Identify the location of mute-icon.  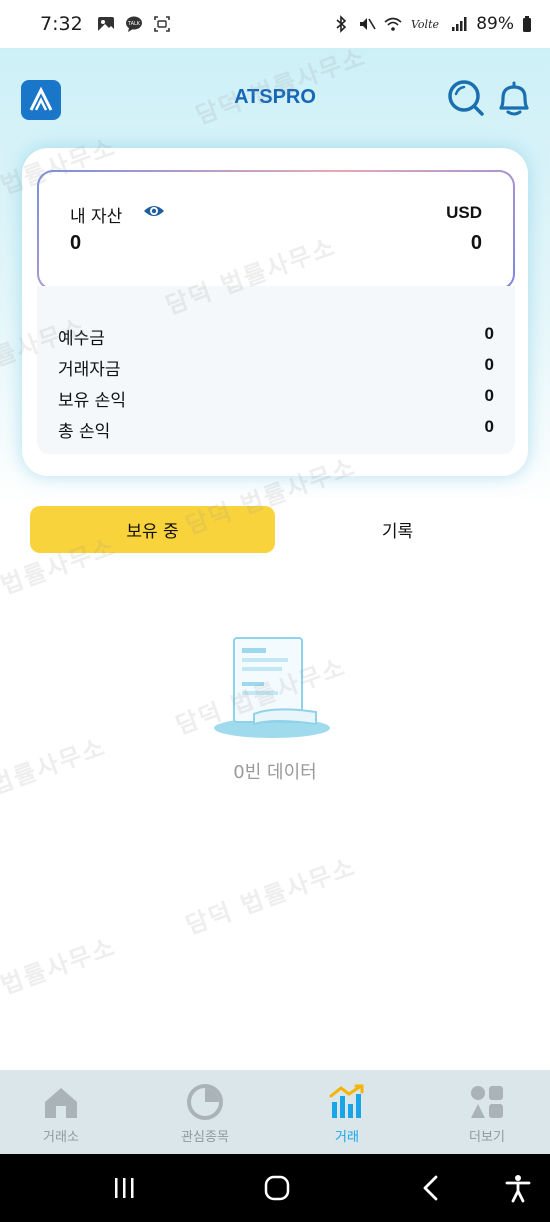
(368, 24).